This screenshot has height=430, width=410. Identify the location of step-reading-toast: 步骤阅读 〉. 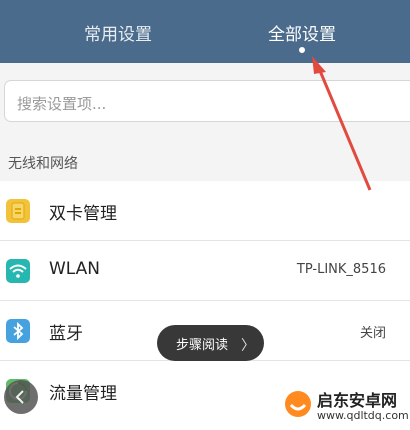
(210, 343).